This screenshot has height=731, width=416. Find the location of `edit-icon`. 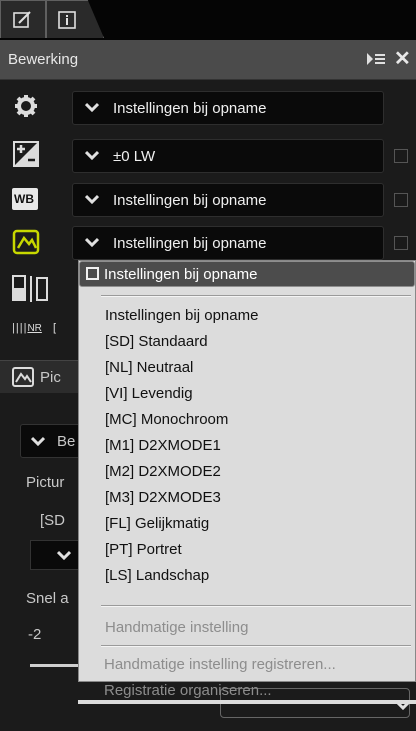

edit-icon is located at coordinates (22, 19).